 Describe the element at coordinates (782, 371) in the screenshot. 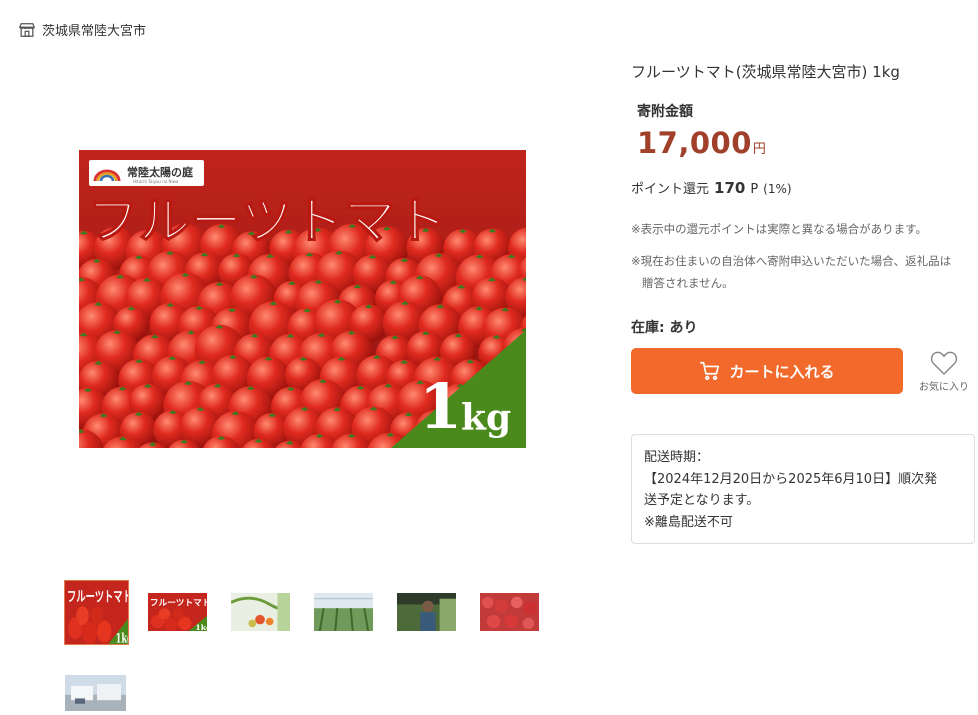

I see `add-to-cart-label: カートに入れる` at that location.